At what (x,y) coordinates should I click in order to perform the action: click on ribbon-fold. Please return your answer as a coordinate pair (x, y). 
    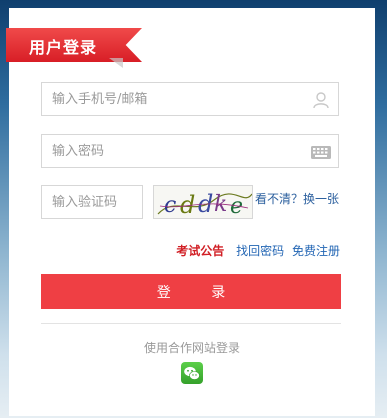
    Looking at the image, I should click on (116, 63).